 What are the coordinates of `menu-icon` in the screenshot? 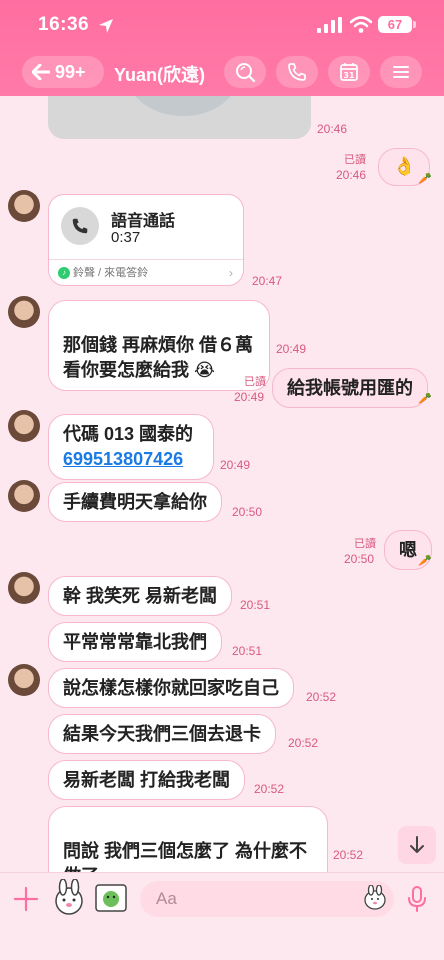 It's located at (401, 72).